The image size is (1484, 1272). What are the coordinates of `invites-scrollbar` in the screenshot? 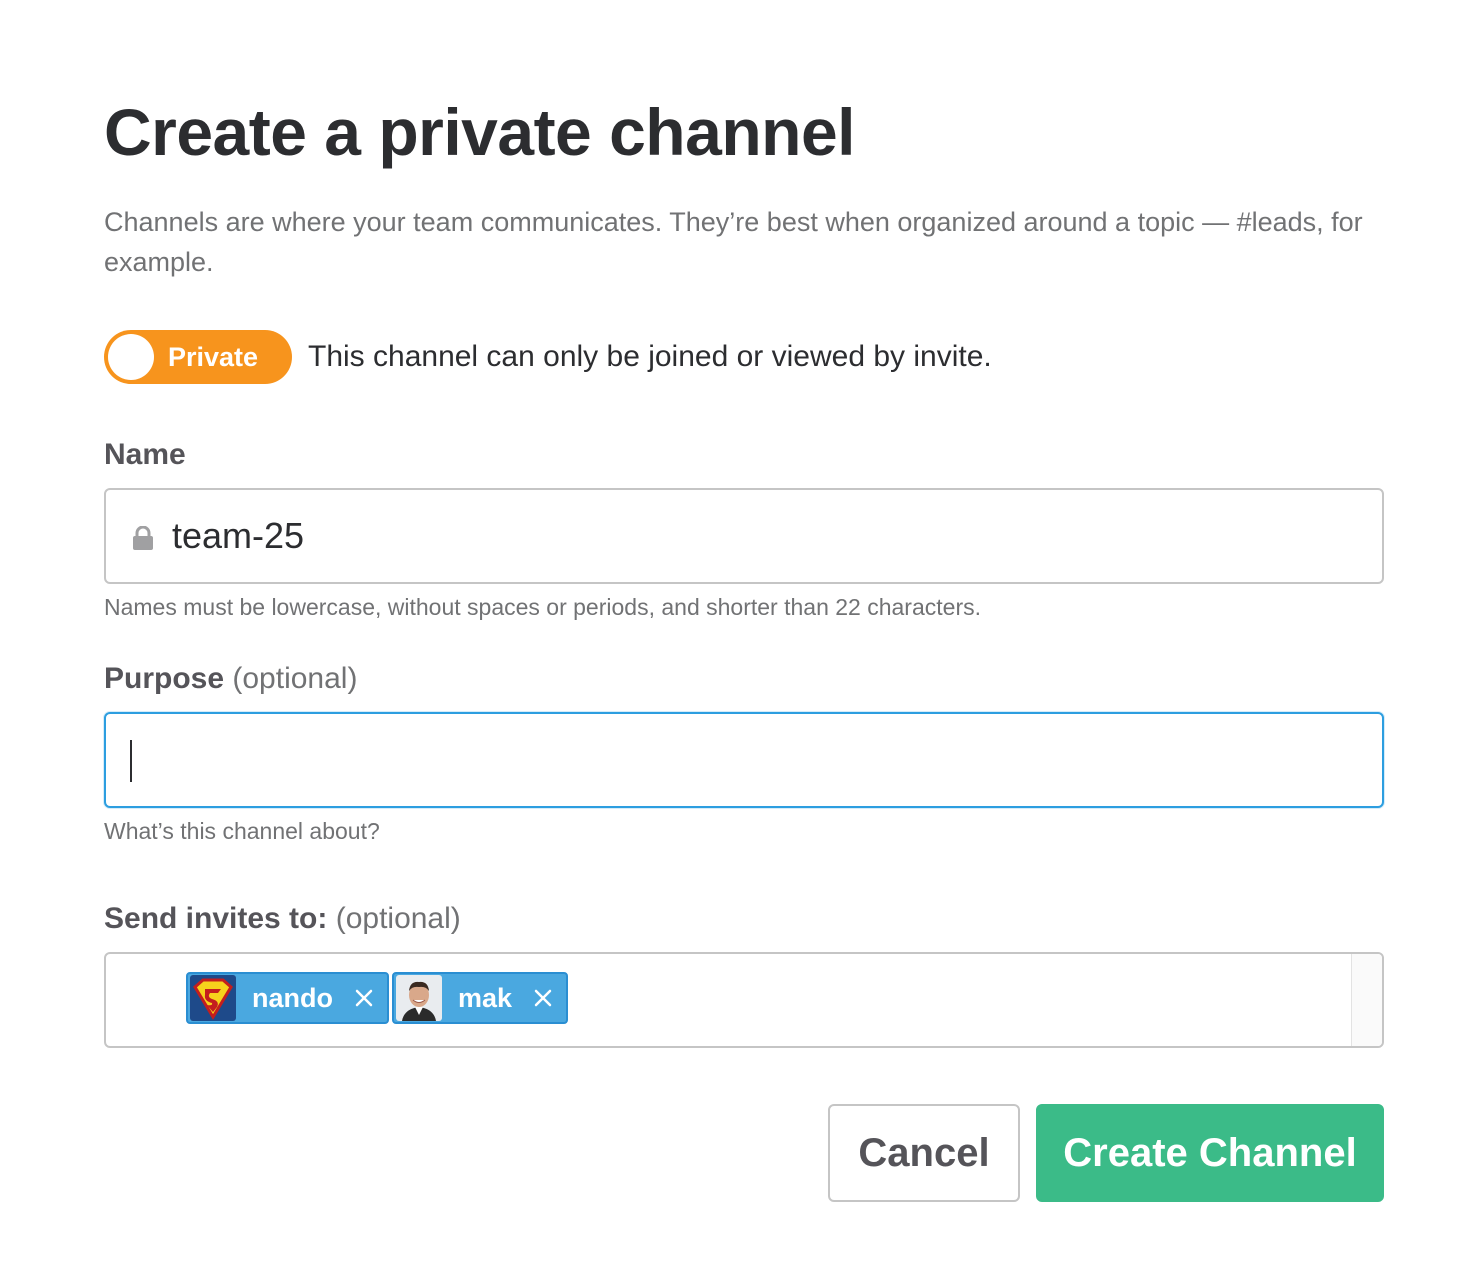 It's located at (1366, 1000).